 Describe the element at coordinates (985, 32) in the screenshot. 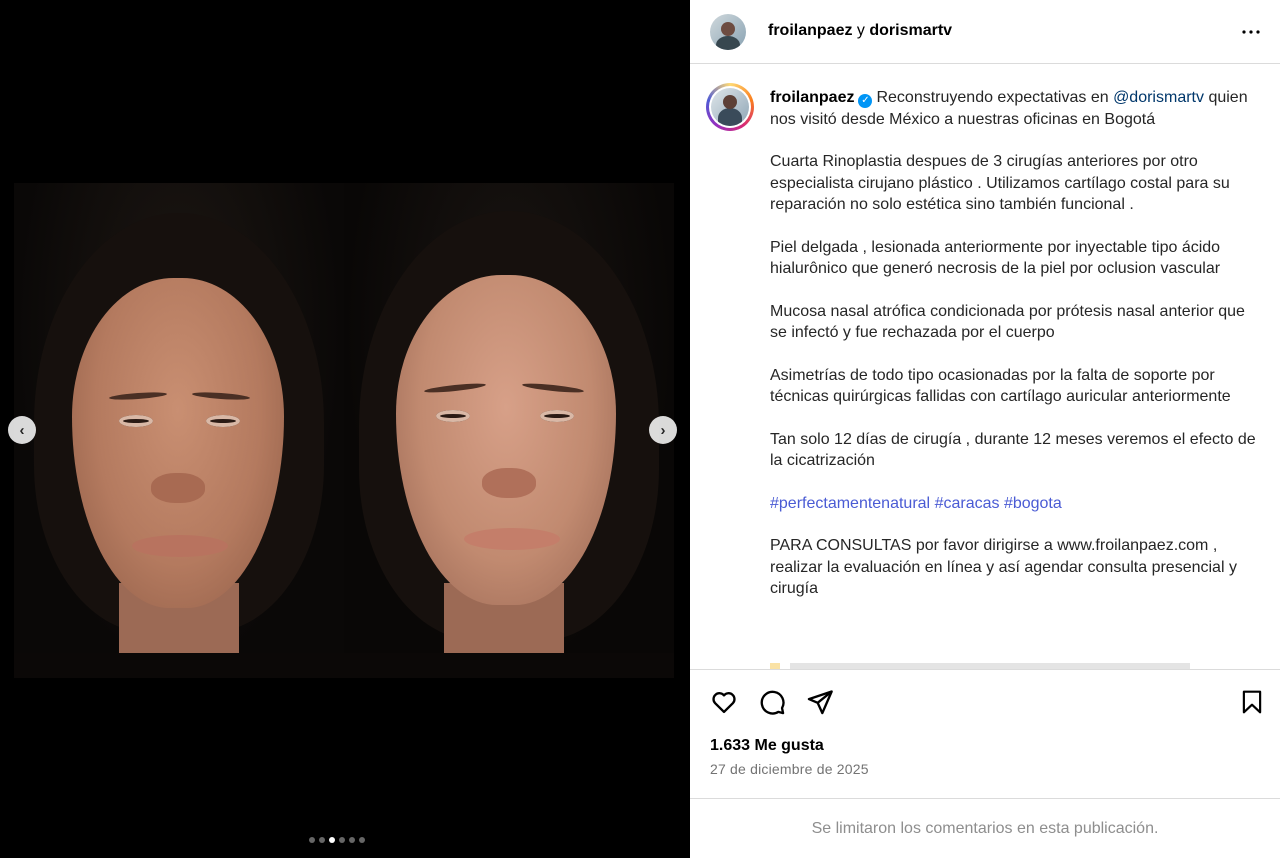

I see `post-header: froilanpaez y dorismartv` at that location.